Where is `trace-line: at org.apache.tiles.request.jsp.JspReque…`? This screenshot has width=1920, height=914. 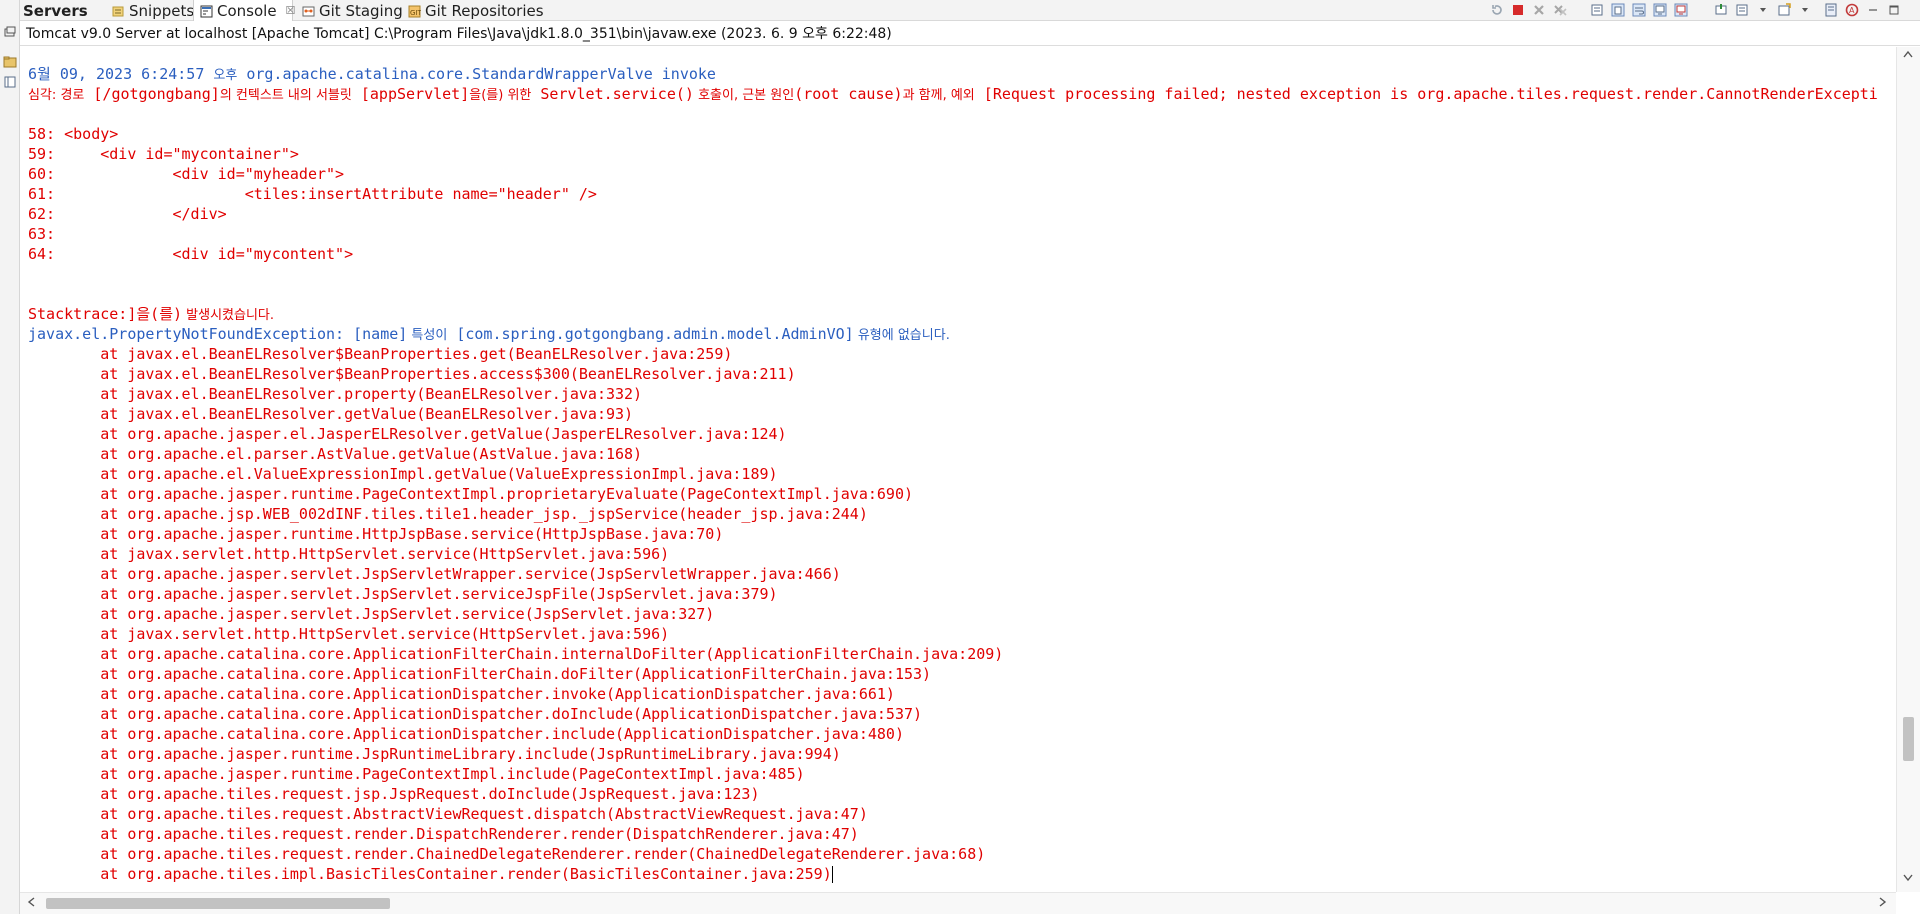 trace-line: at org.apache.tiles.request.jsp.JspReque… is located at coordinates (394, 794).